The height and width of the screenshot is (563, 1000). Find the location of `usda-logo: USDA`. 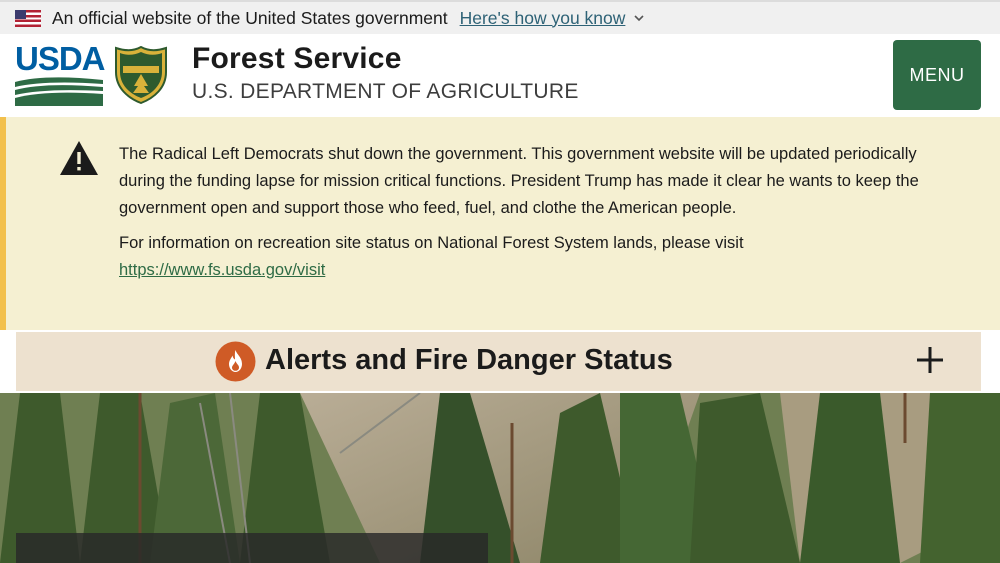

usda-logo: USDA is located at coordinates (60, 74).